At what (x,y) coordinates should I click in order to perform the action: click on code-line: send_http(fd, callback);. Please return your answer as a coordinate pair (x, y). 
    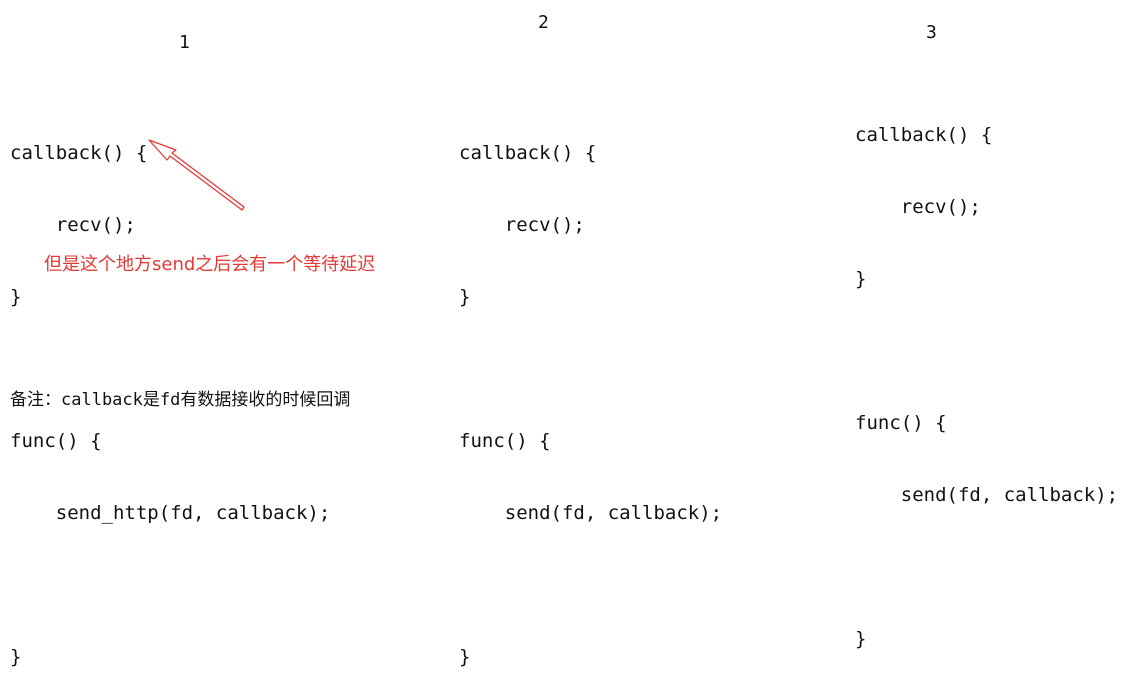
    Looking at the image, I should click on (170, 513).